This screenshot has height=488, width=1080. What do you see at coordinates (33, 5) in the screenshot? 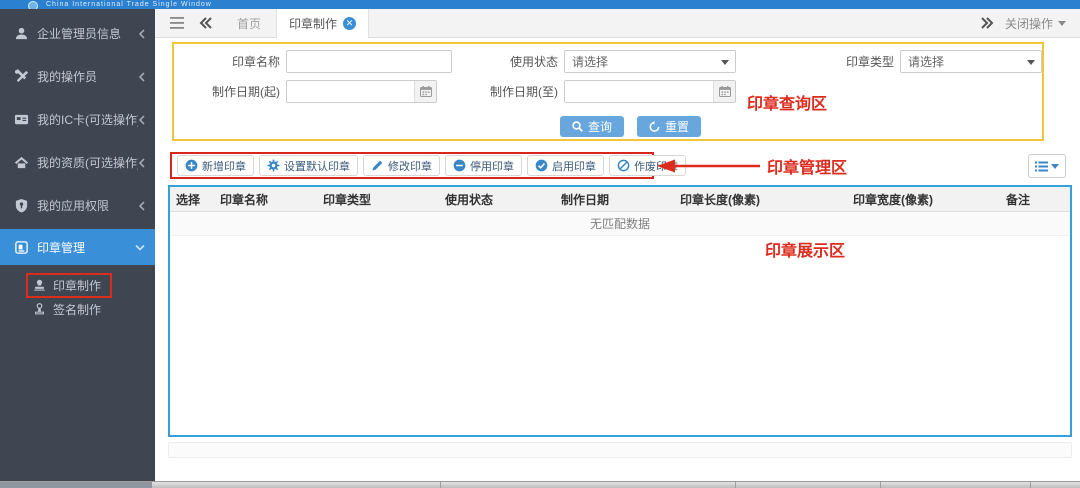
I see `app-logo-icon` at bounding box center [33, 5].